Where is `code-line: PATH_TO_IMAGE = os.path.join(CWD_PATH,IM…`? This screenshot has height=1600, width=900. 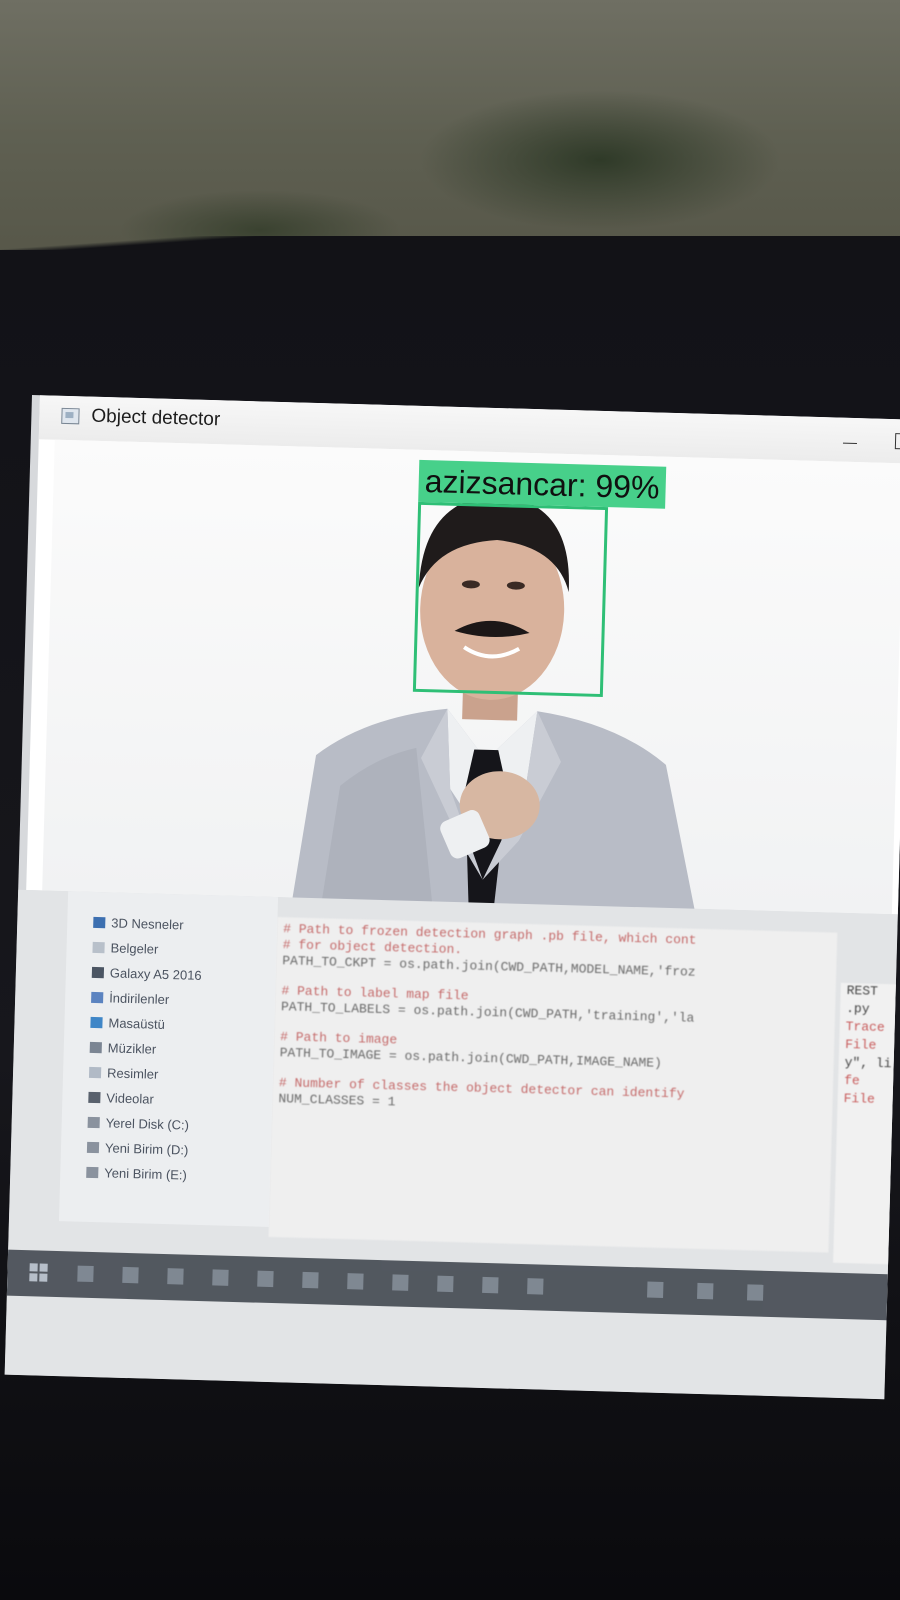 code-line: PATH_TO_IMAGE = os.path.join(CWD_PATH,IM… is located at coordinates (471, 1058).